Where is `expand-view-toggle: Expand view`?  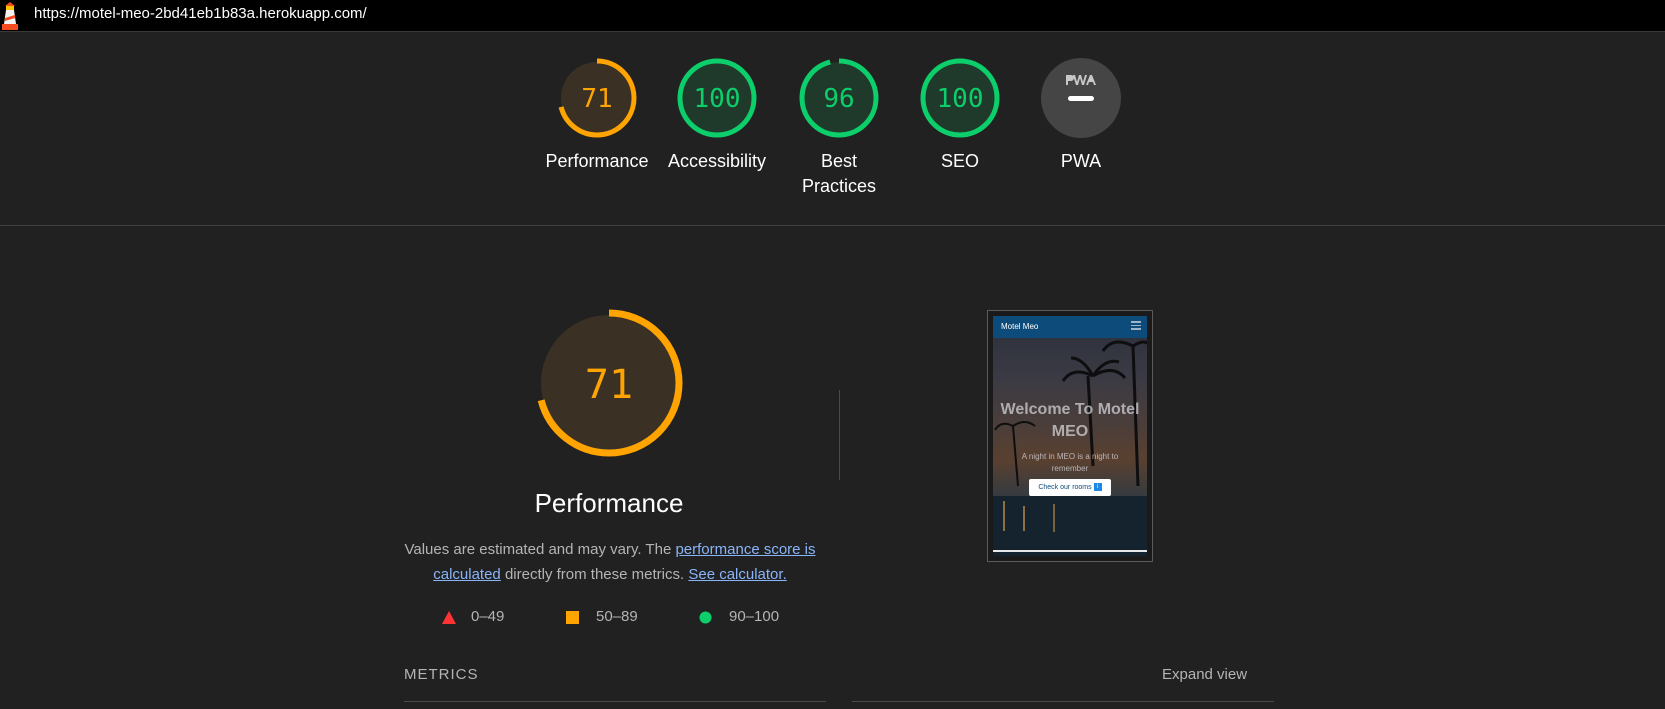
expand-view-toggle: Expand view is located at coordinates (1204, 674).